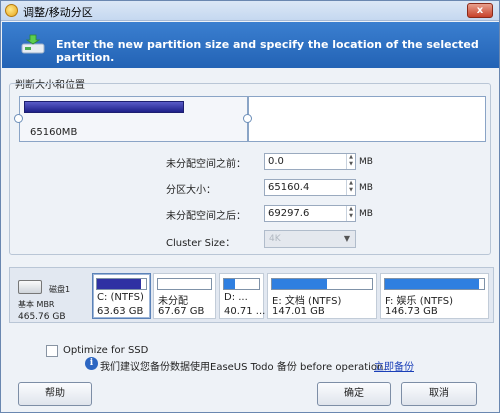 This screenshot has width=500, height=413. I want to click on after-input: 69297.6 ▲ ▼, so click(310, 213).